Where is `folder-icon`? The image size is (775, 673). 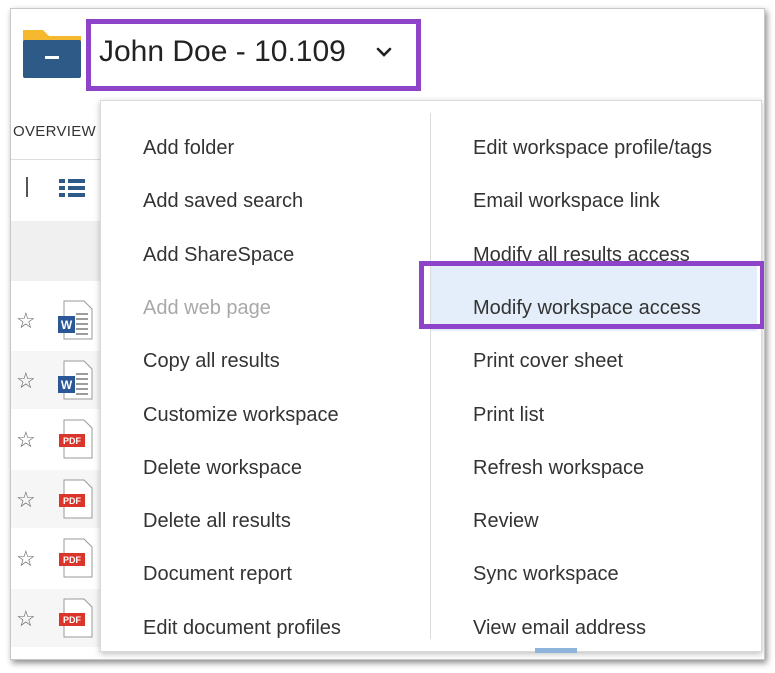 folder-icon is located at coordinates (52, 54).